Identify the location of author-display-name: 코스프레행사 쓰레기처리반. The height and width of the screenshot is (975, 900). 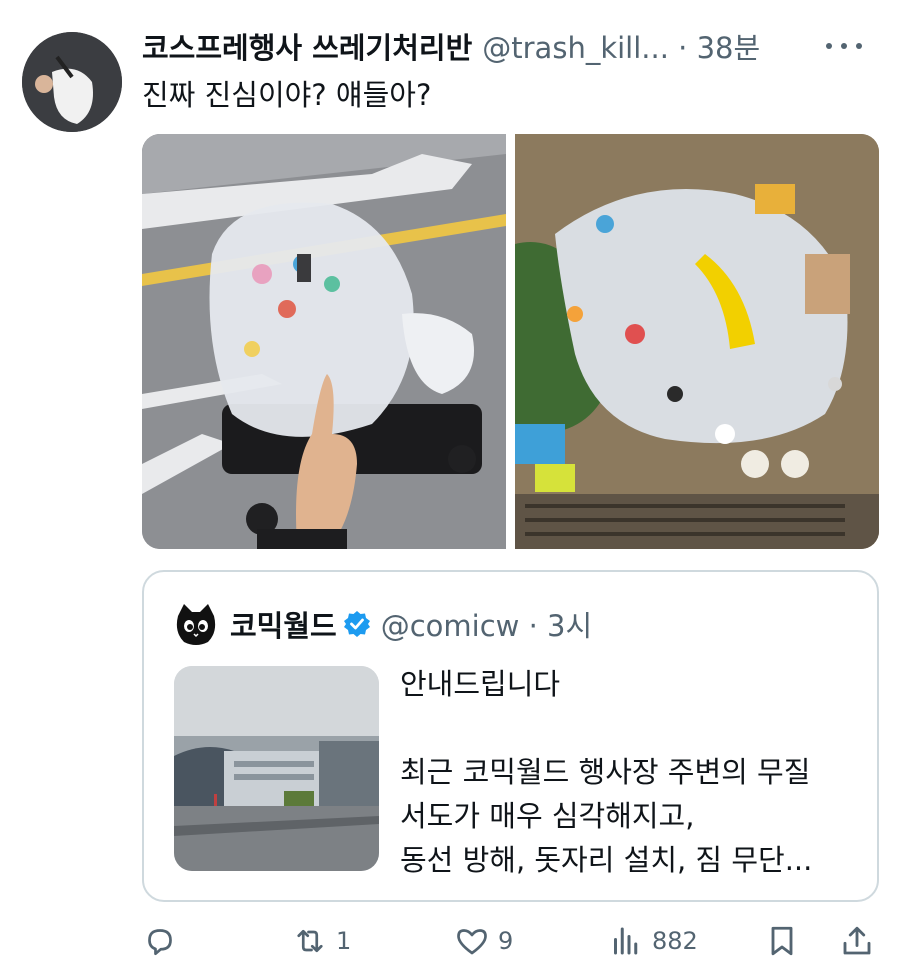
(307, 46).